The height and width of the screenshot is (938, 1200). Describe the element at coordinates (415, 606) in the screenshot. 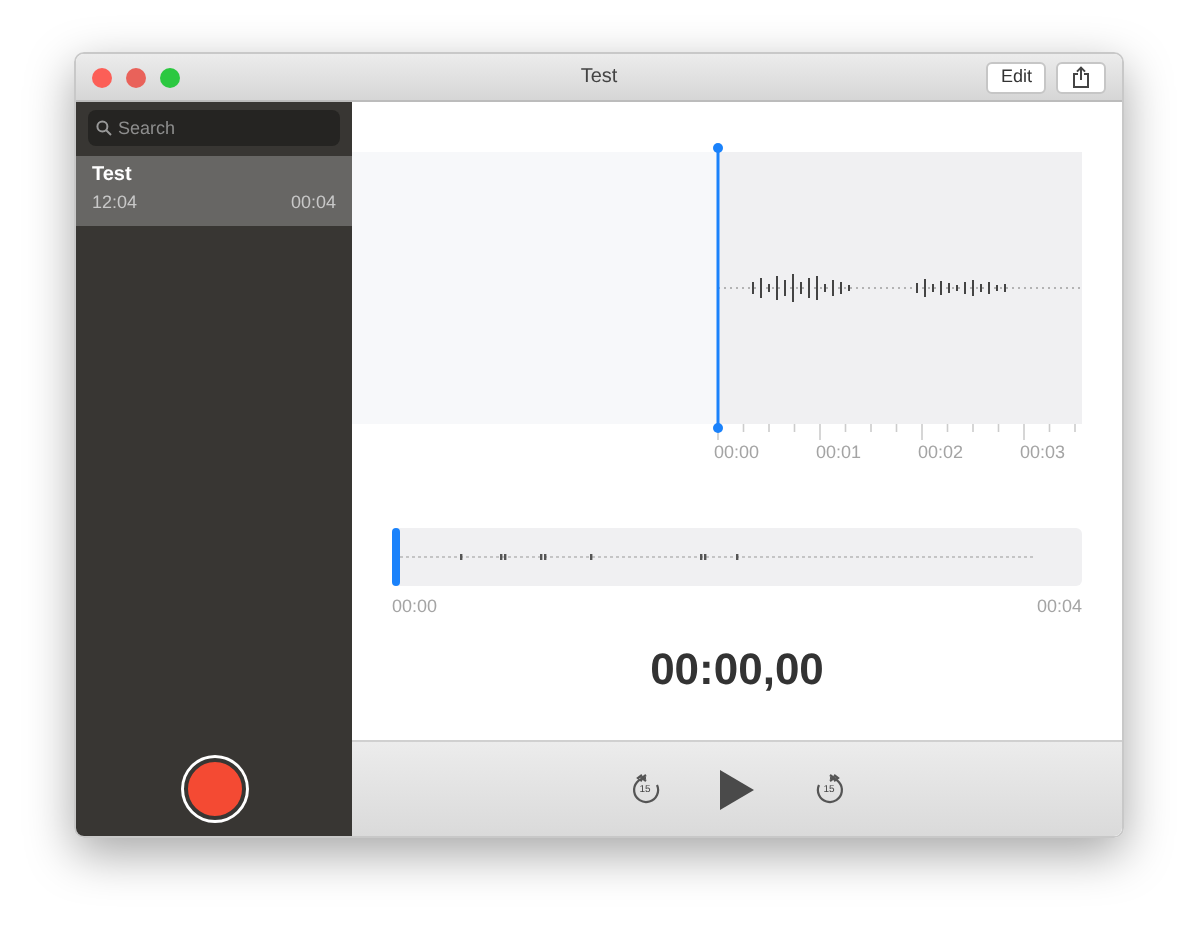

I see `overview-start-time: 00:00` at that location.